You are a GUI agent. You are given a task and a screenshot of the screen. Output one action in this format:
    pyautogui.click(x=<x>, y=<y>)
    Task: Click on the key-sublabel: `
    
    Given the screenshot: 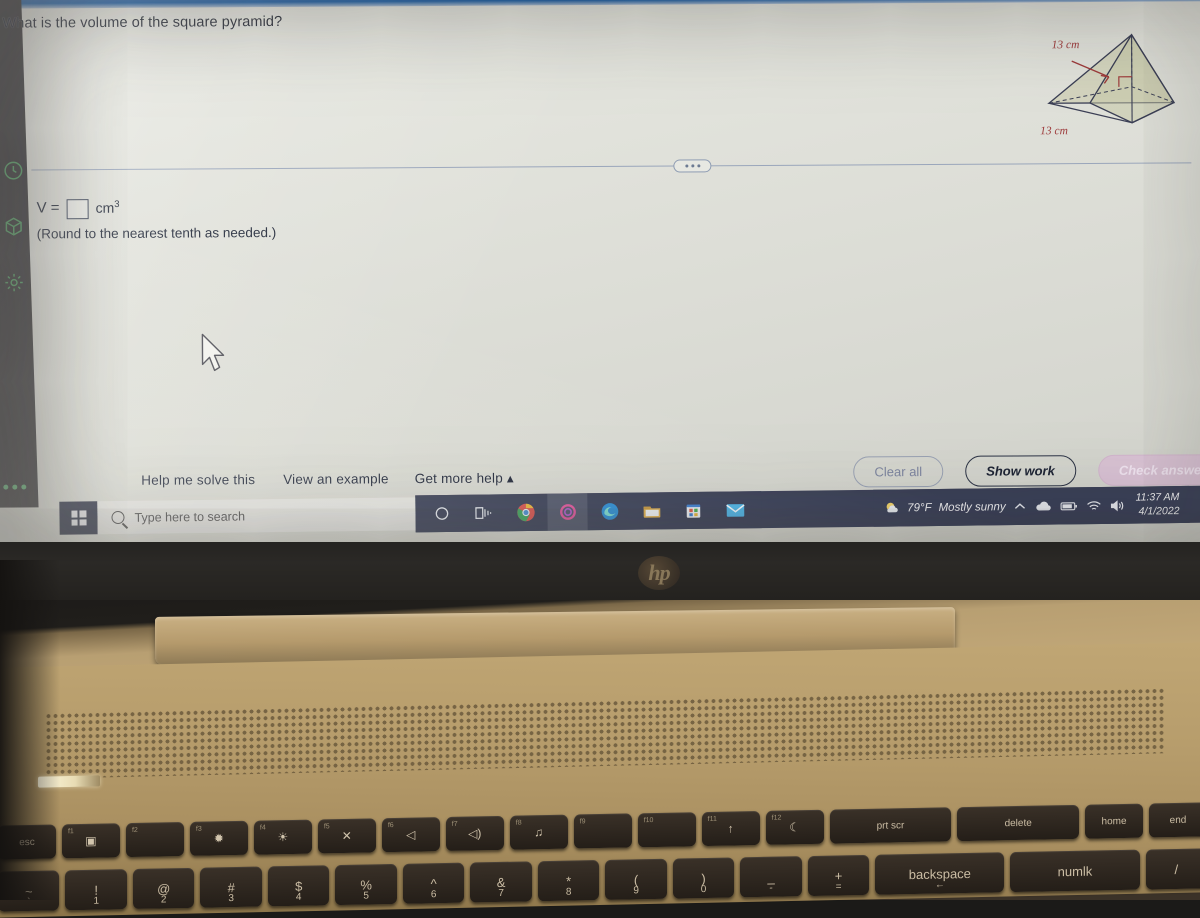 What is the action you would take?
    pyautogui.click(x=29, y=902)
    